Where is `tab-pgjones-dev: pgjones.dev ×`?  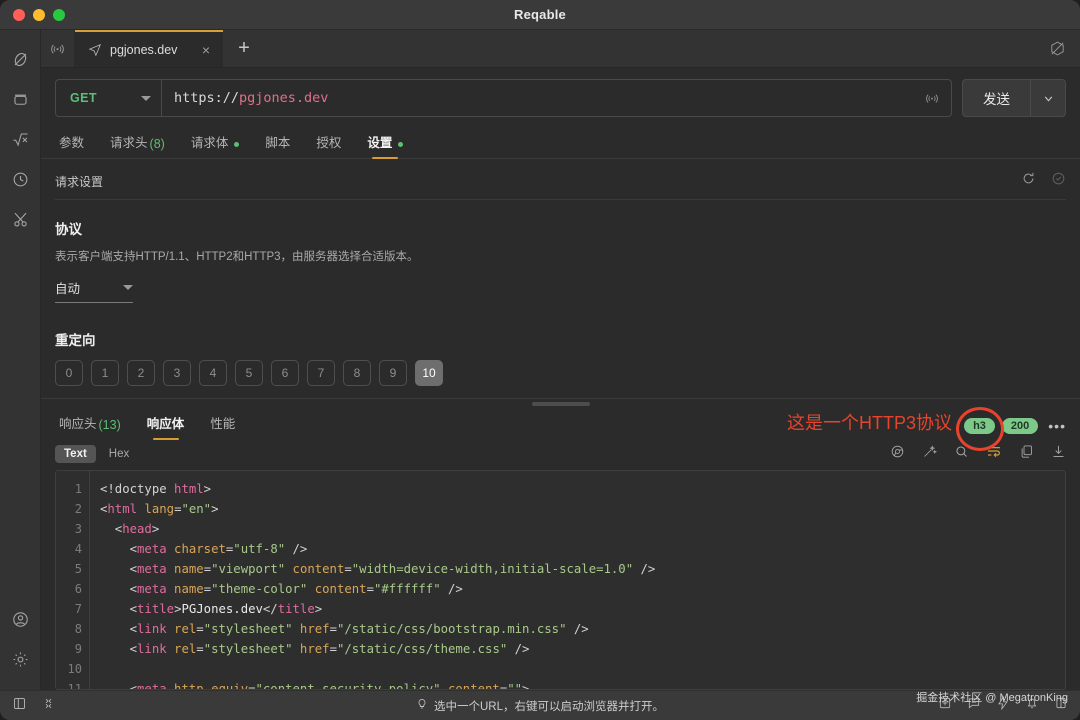 tab-pgjones-dev: pgjones.dev × is located at coordinates (149, 48).